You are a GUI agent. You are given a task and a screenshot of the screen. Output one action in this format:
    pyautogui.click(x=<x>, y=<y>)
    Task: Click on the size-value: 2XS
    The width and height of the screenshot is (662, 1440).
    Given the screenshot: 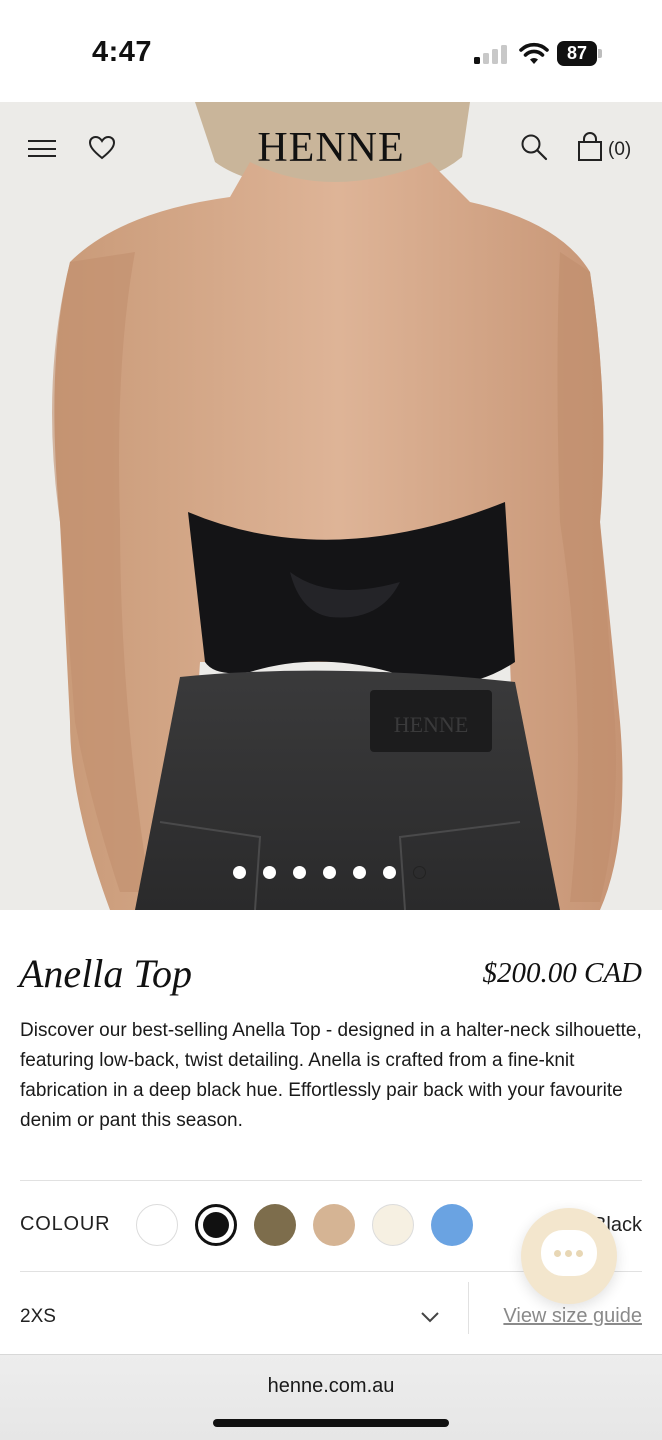 What is the action you would take?
    pyautogui.click(x=38, y=1316)
    